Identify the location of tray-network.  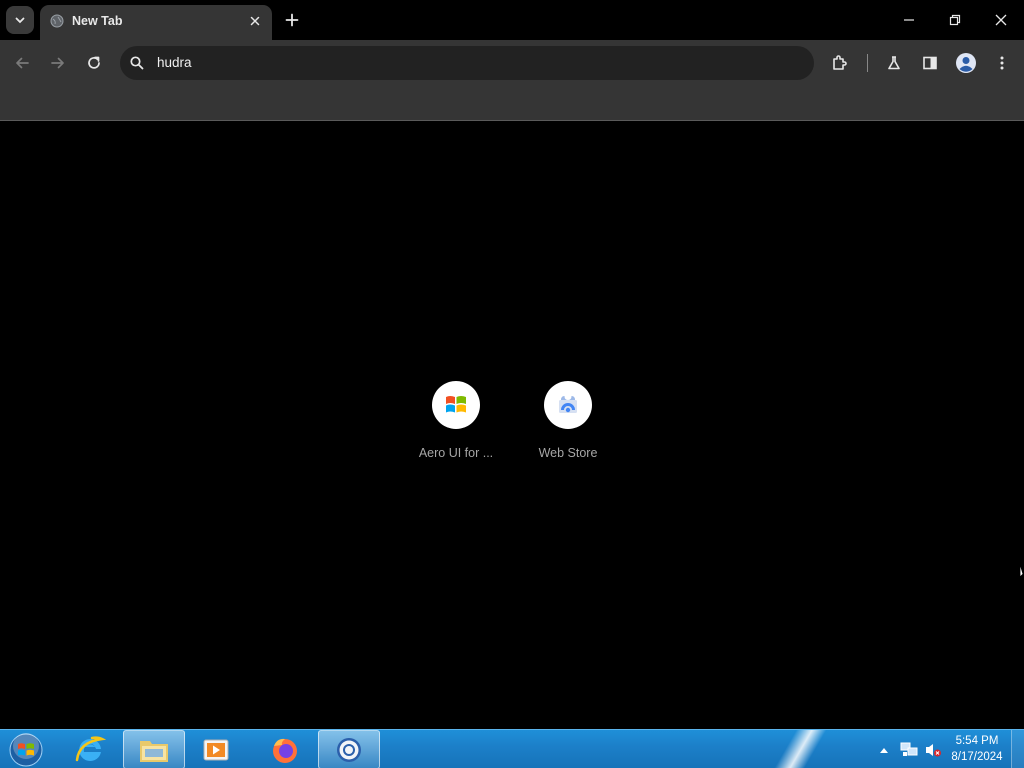
(909, 749).